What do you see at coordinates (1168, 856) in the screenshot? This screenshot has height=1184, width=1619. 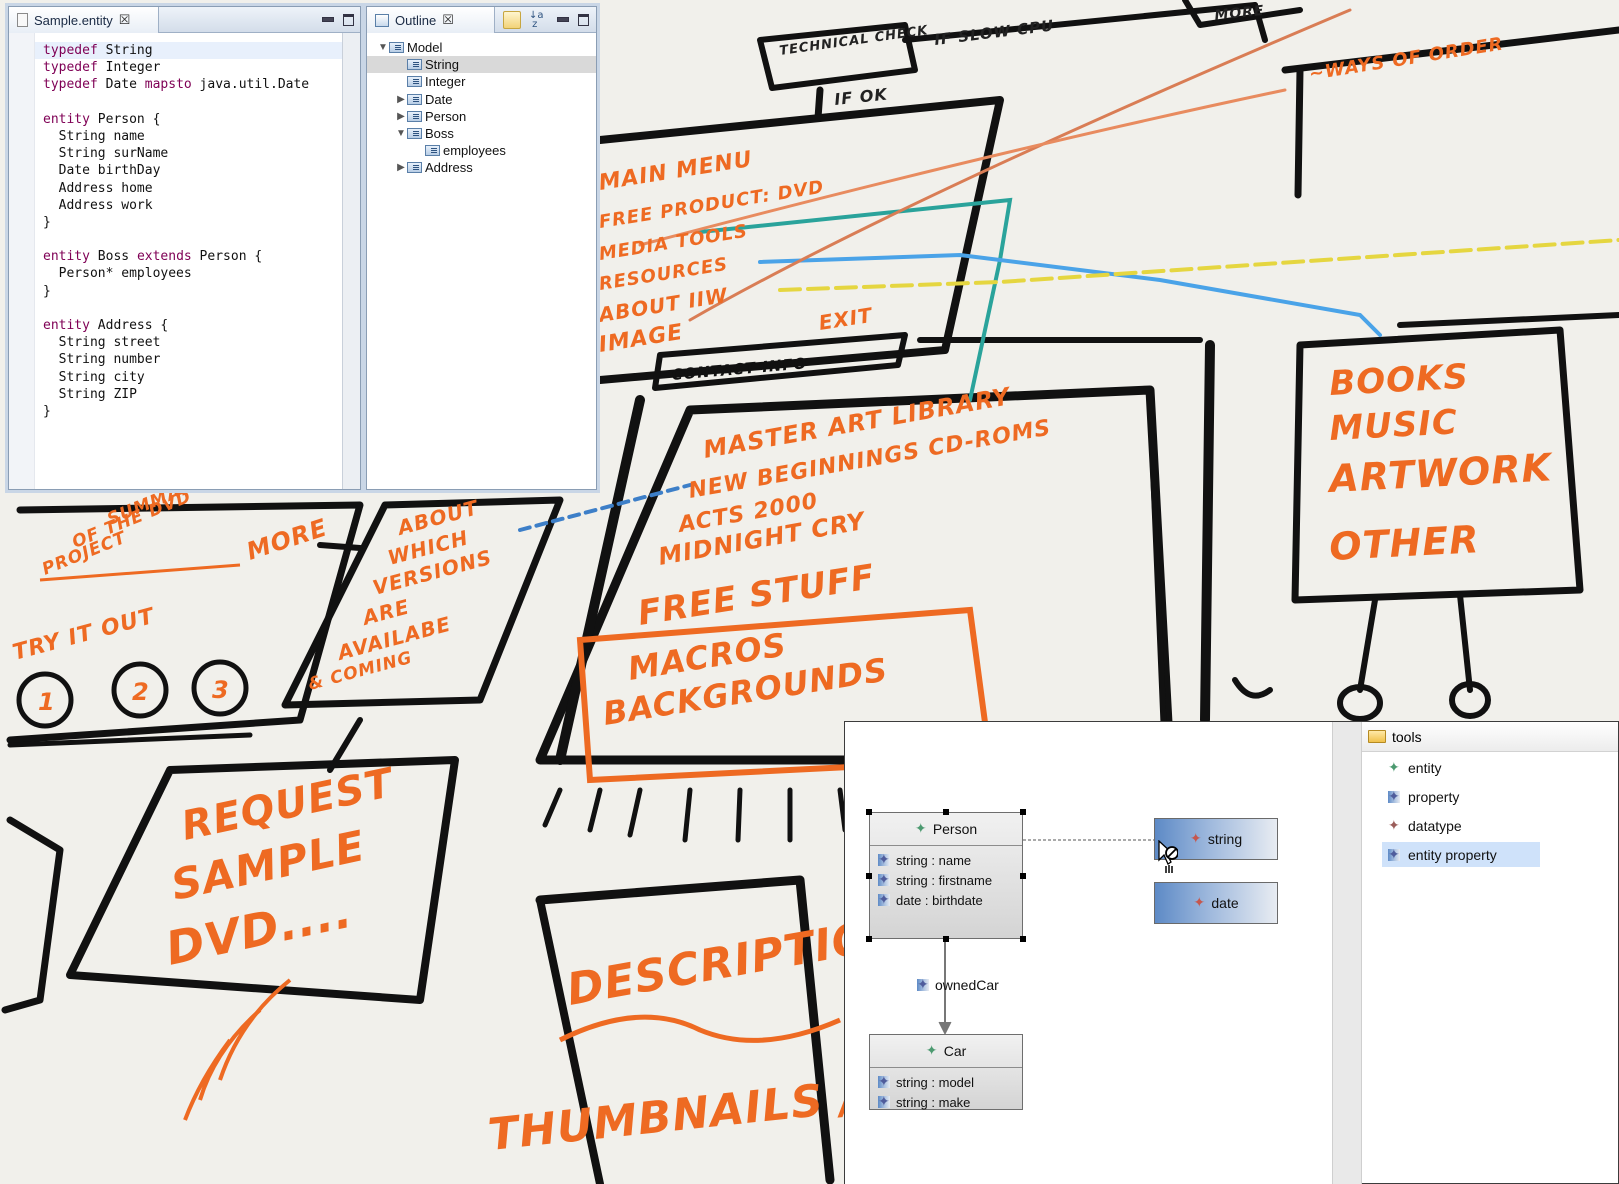 I see `not-allowed-cursor-icon` at bounding box center [1168, 856].